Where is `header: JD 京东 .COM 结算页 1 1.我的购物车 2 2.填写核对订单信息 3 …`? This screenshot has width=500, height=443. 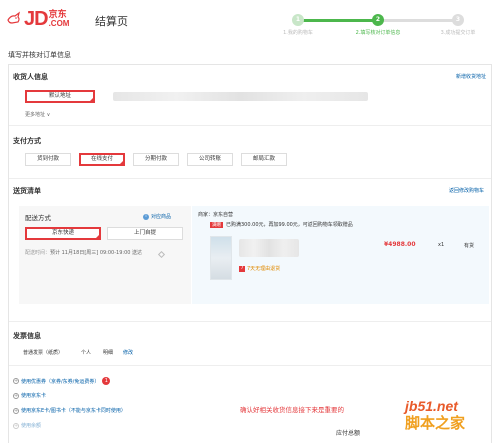 header: JD 京东 .COM 结算页 1 1.我的购物车 2 2.填写核对订单信息 3 … is located at coordinates (250, 18).